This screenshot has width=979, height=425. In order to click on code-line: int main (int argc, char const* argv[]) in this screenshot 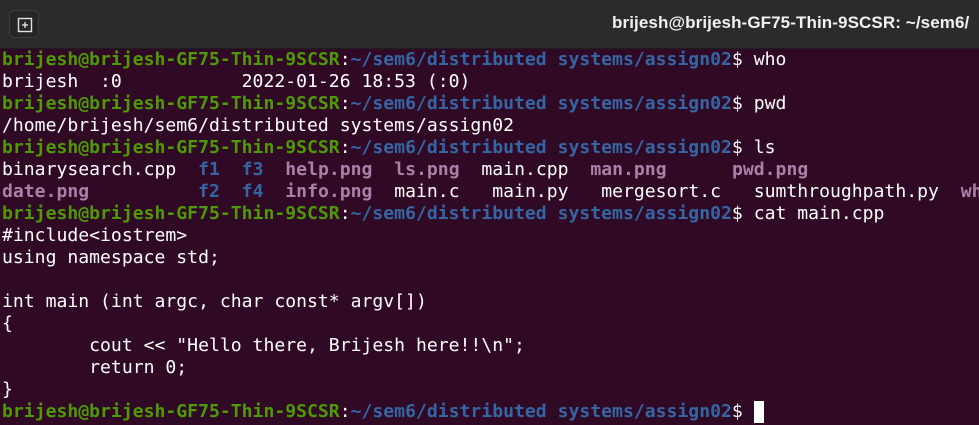, I will do `click(214, 301)`.